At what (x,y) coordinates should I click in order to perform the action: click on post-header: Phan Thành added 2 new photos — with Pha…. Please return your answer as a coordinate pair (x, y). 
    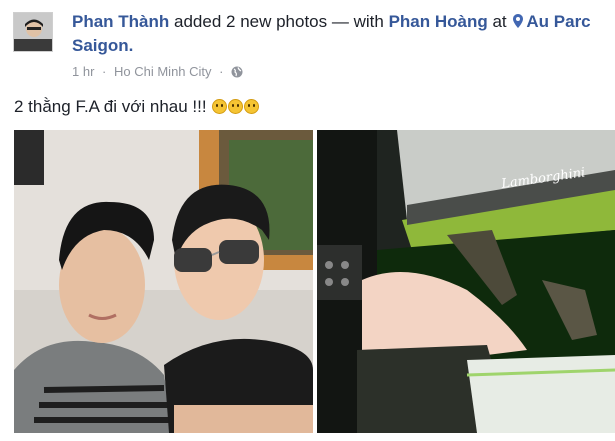
    Looking at the image, I should click on (337, 34).